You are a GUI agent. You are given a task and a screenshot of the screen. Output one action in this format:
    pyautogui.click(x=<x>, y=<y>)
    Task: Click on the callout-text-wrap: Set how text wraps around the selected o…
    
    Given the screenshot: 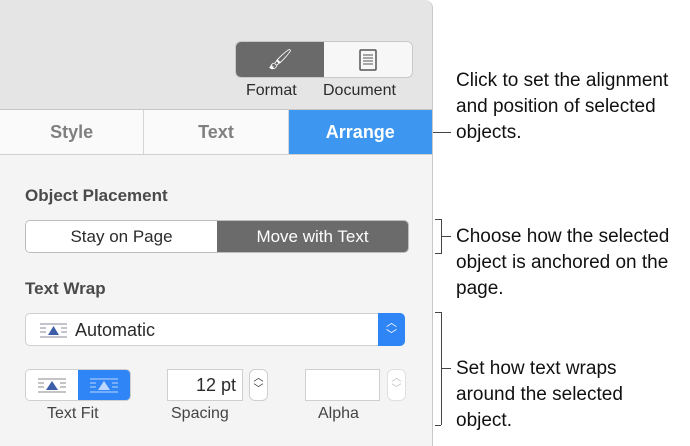 What is the action you would take?
    pyautogui.click(x=539, y=394)
    